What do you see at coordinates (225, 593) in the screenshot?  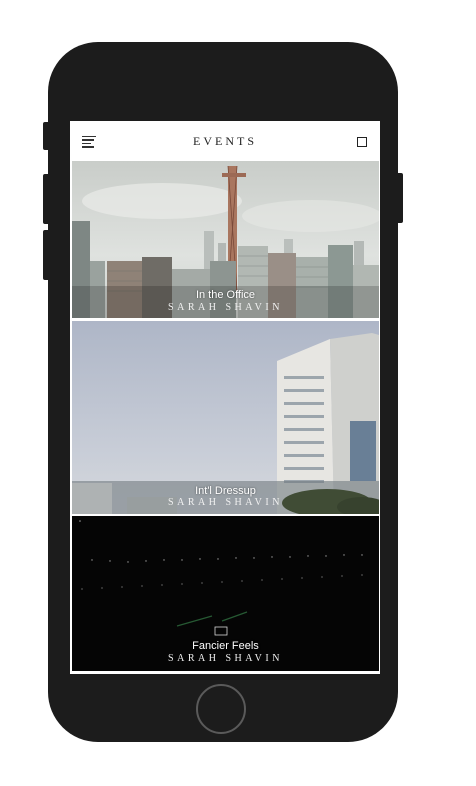 I see `event-card-fancier-feels: Fancier Feels SARAH SHAVIN` at bounding box center [225, 593].